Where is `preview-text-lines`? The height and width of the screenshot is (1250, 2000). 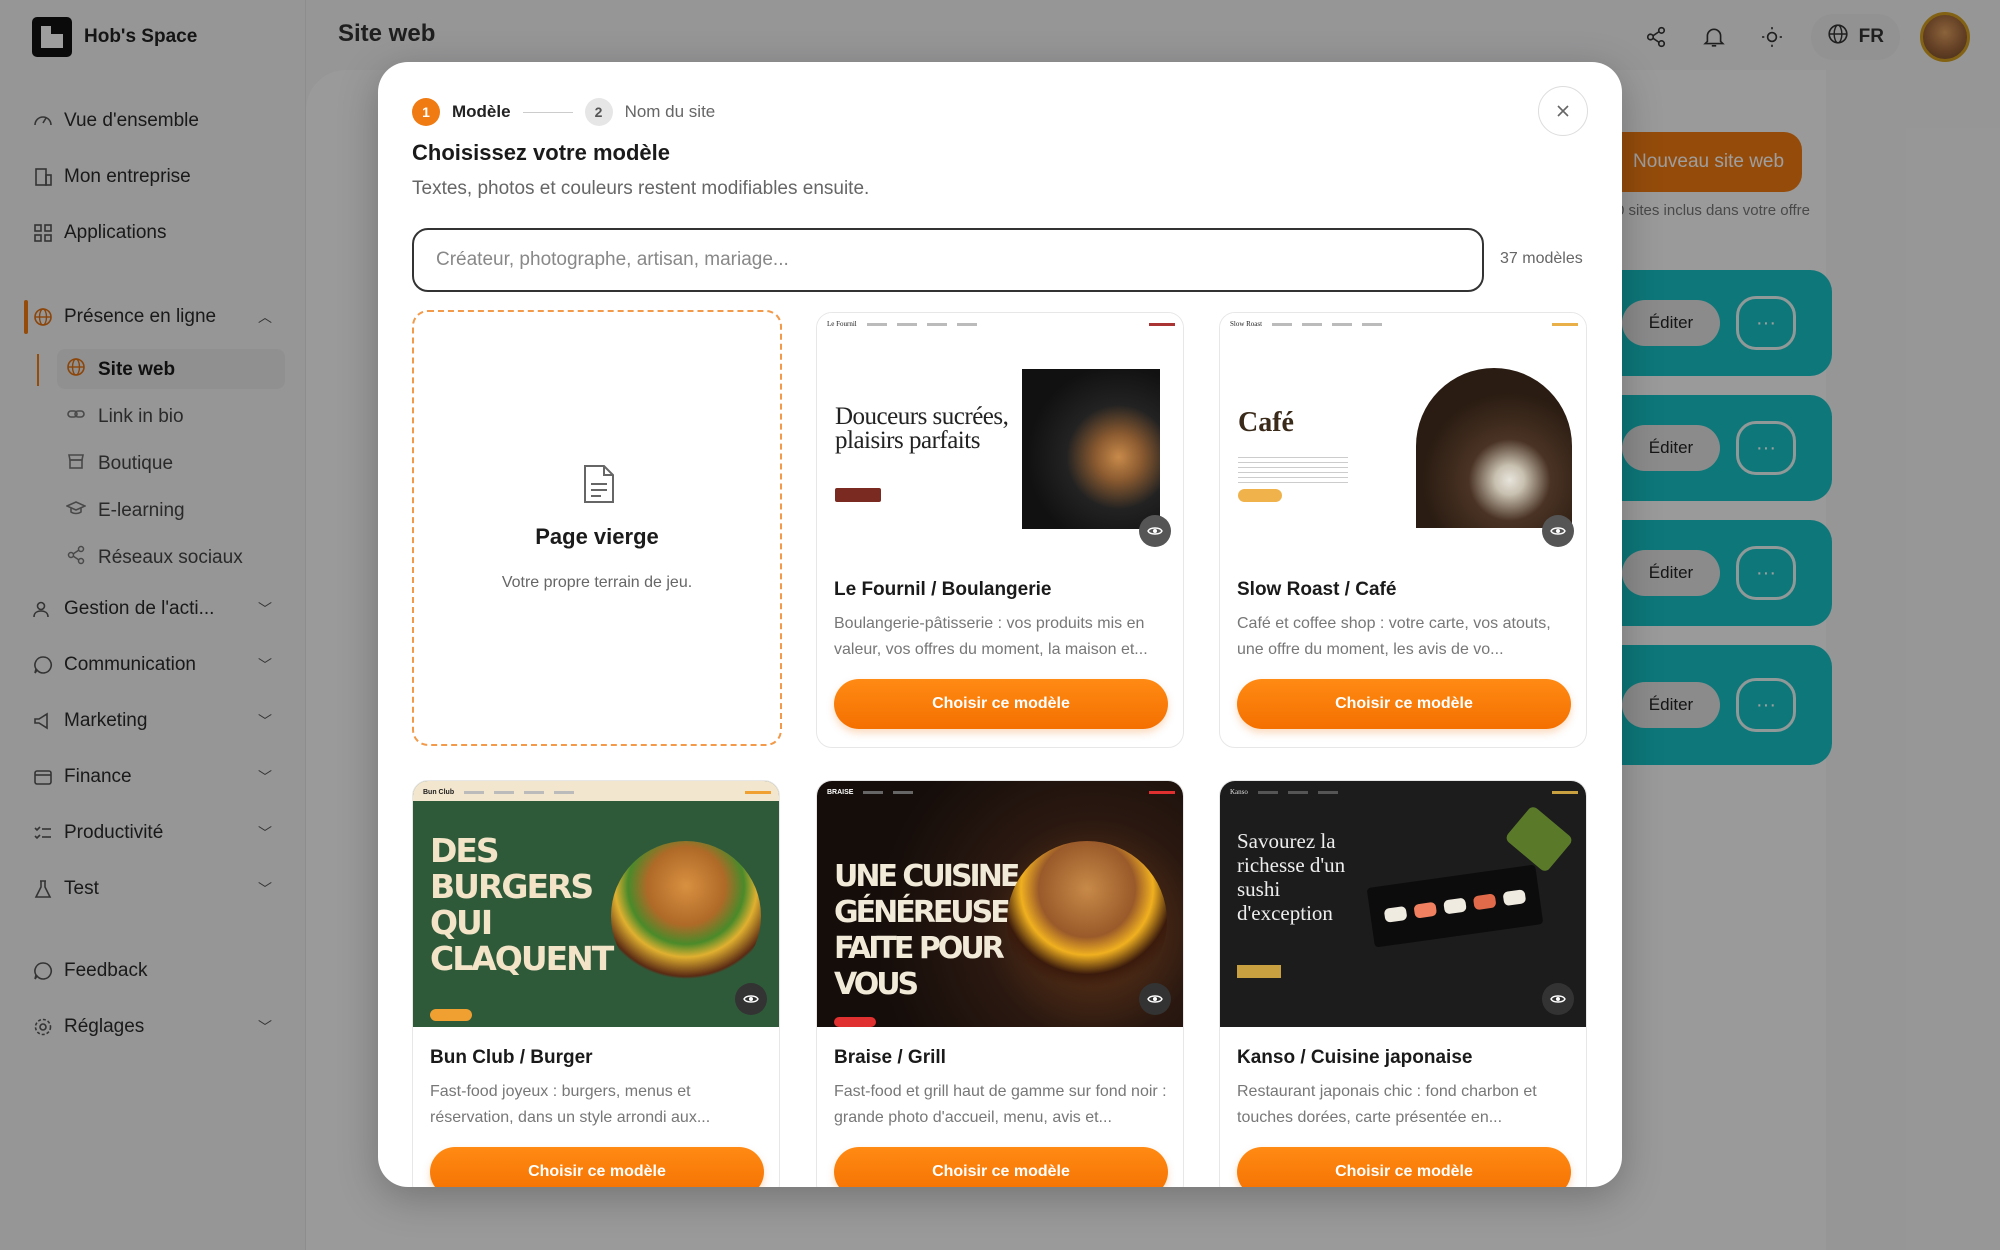
preview-text-lines is located at coordinates (1293, 468).